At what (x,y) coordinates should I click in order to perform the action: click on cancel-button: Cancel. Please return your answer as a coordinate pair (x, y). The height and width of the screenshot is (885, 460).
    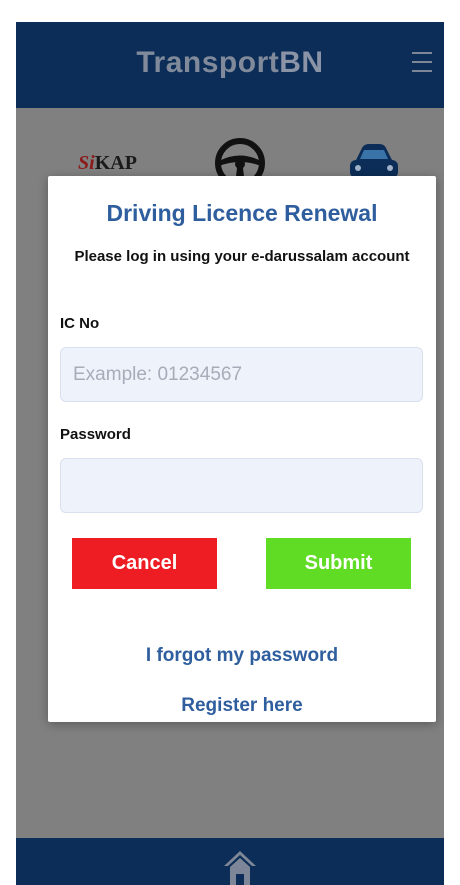
    Looking at the image, I should click on (144, 563).